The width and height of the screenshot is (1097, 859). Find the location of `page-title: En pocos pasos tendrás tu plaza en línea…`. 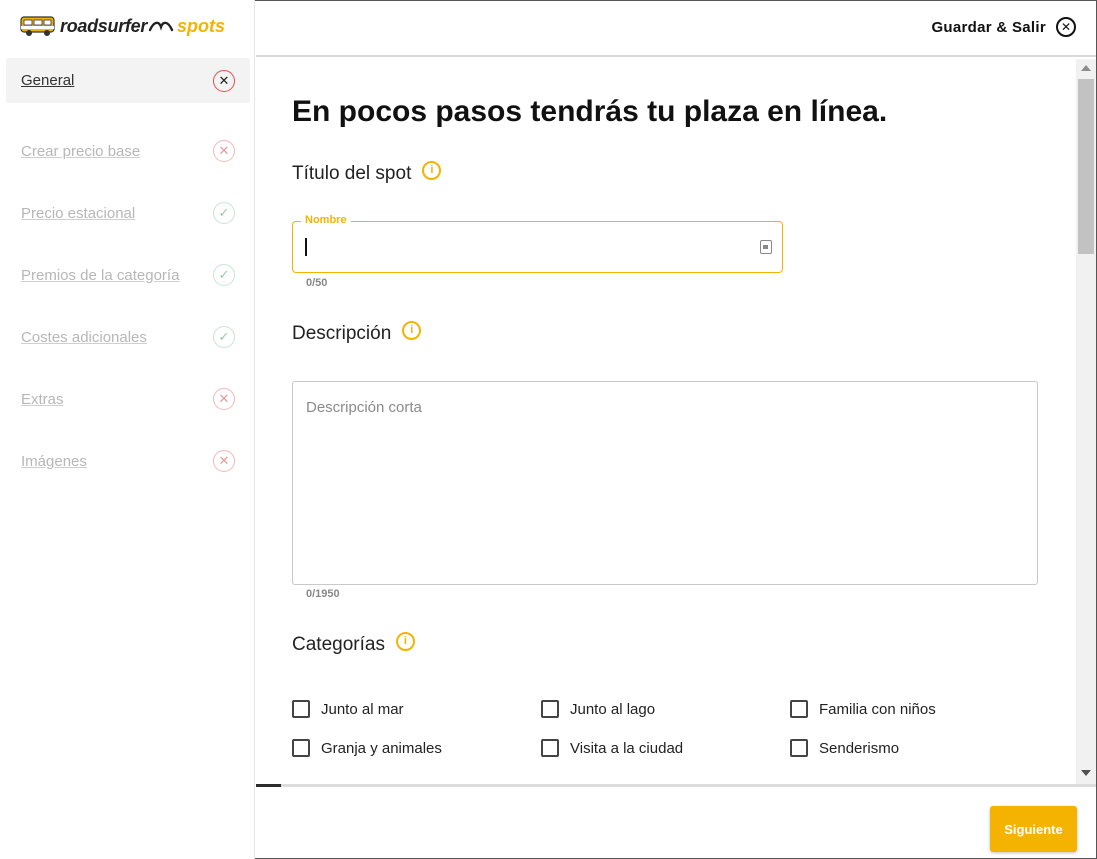

page-title: En pocos pasos tendrás tu plaza en línea… is located at coordinates (590, 111).